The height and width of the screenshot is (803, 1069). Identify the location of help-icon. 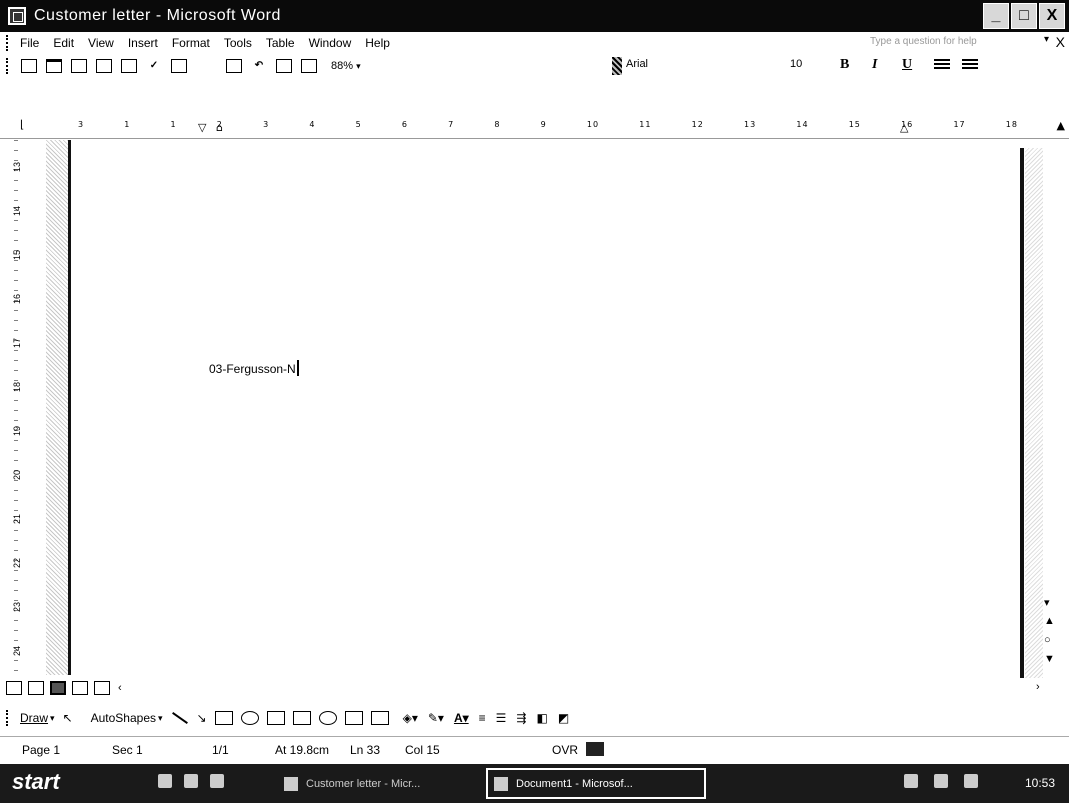
(617, 66).